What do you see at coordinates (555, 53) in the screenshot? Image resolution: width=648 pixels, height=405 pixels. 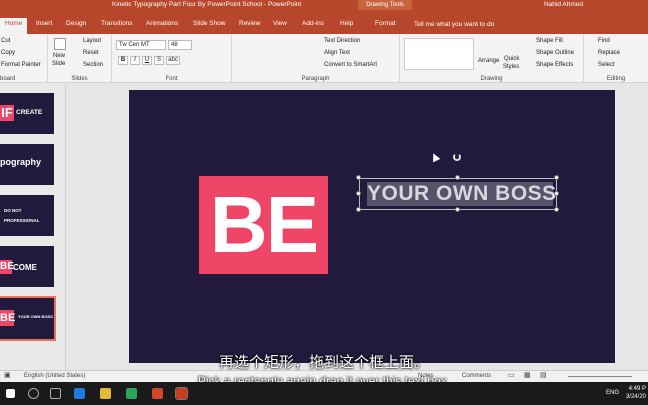 I see `shape-outline-button: Shape Outline` at bounding box center [555, 53].